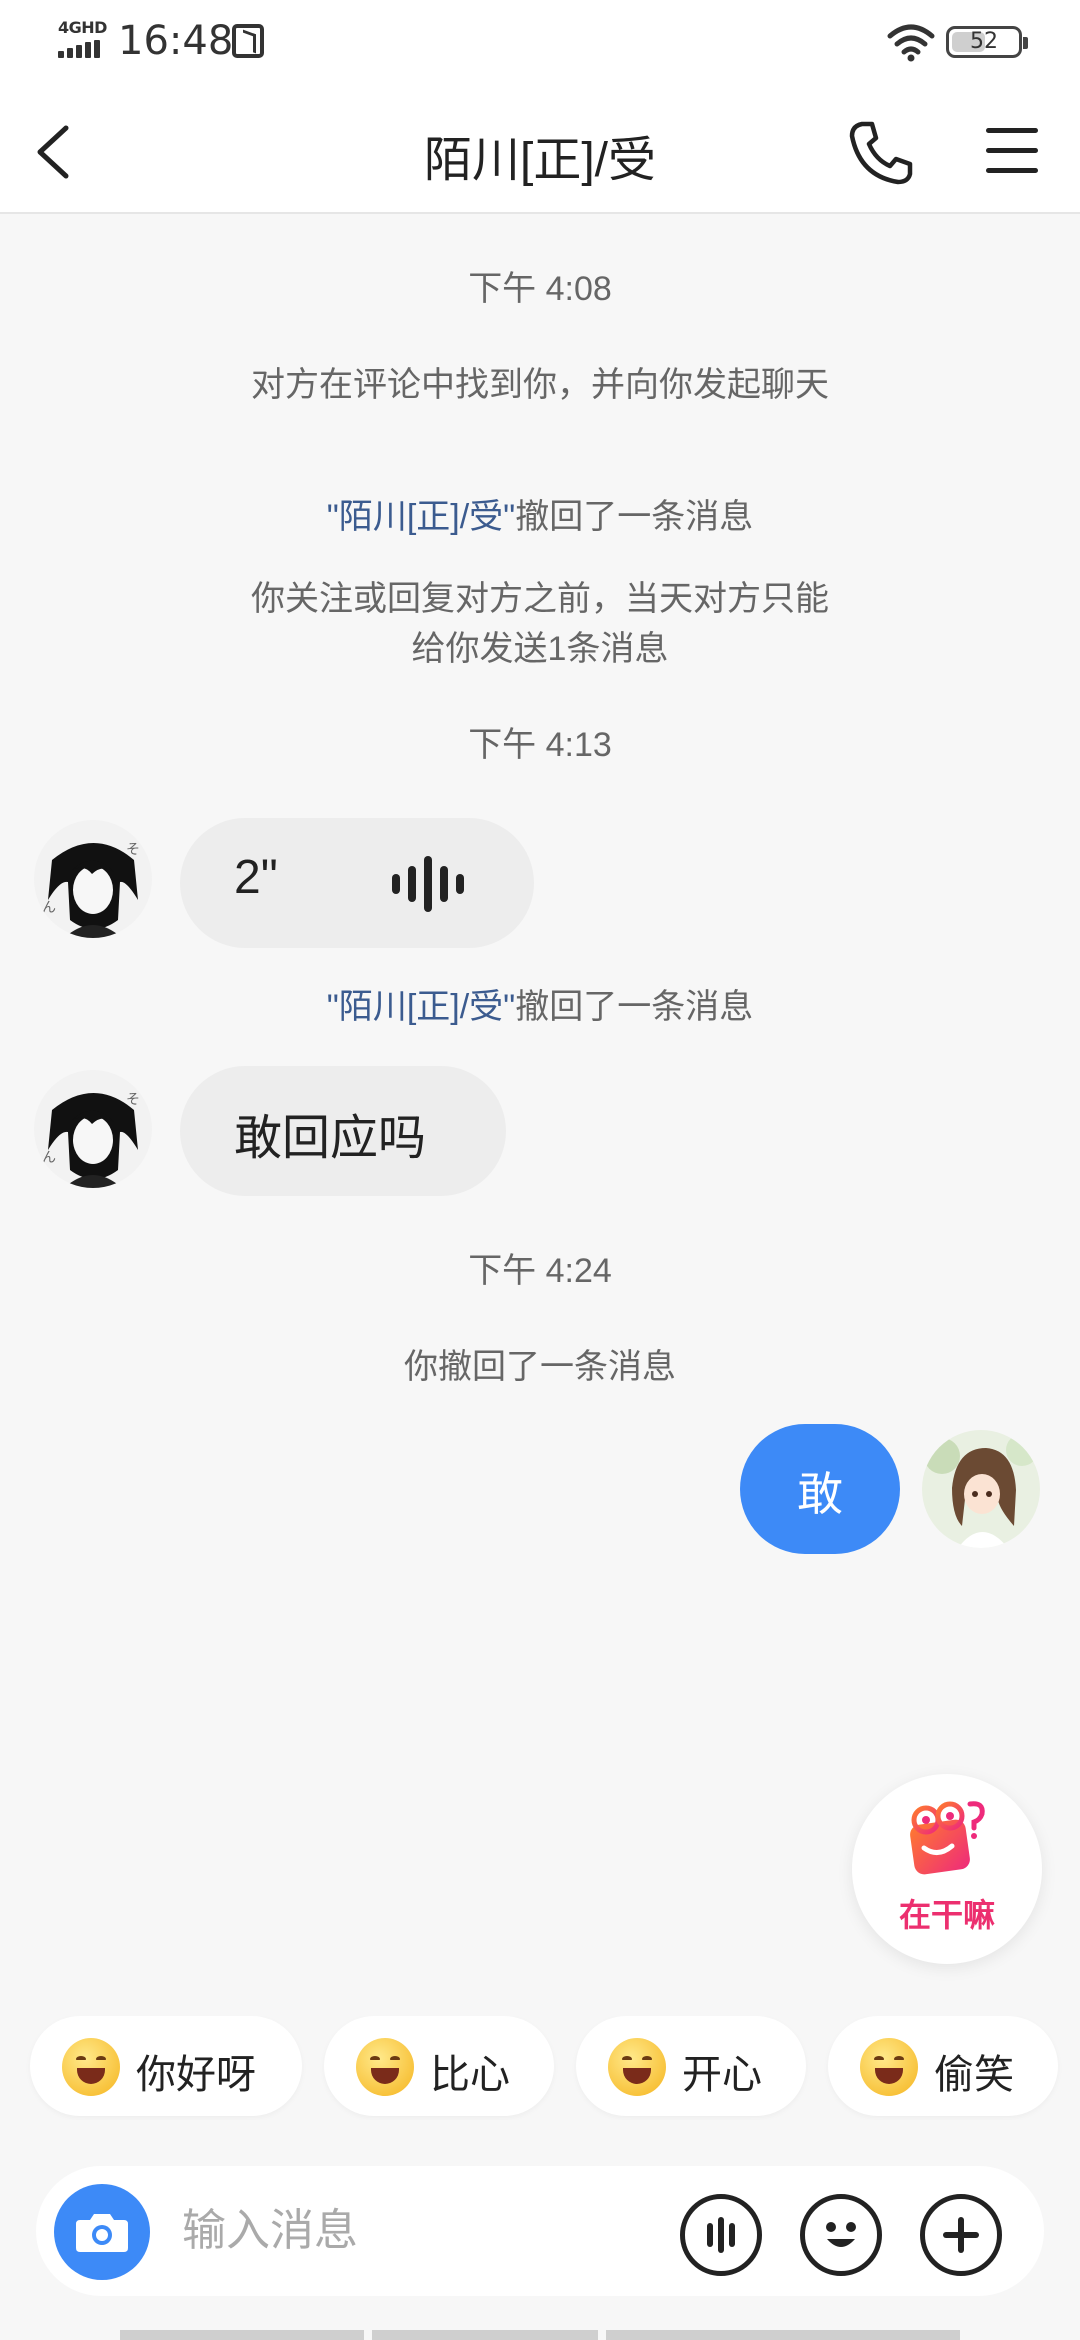 The height and width of the screenshot is (2340, 1080). What do you see at coordinates (540, 1271) in the screenshot?
I see `timestamp: 下午 4:24` at bounding box center [540, 1271].